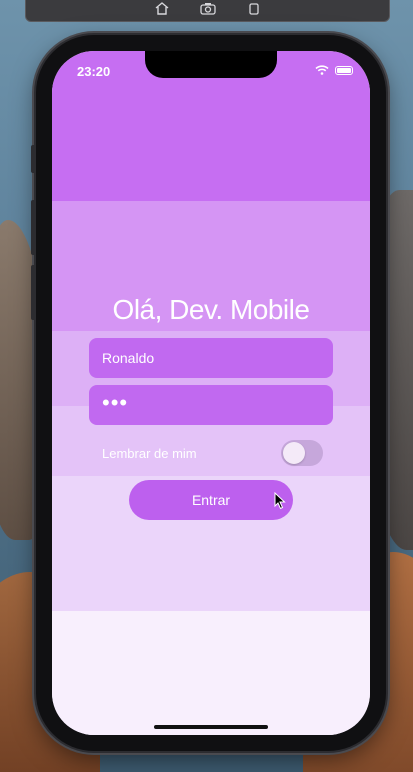 The image size is (413, 772). I want to click on mute-switch, so click(33, 159).